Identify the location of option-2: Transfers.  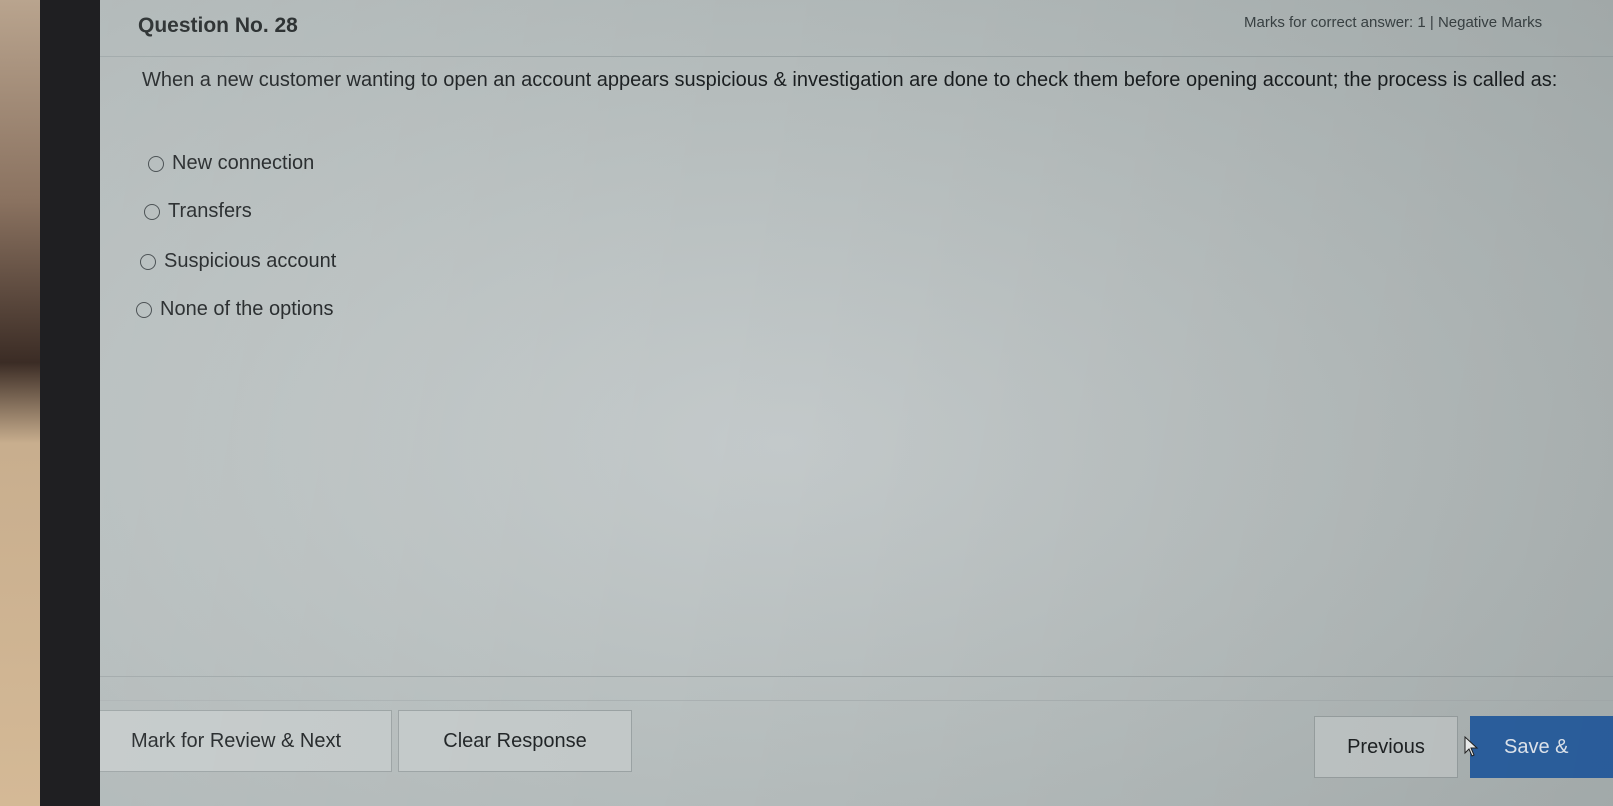
(198, 211).